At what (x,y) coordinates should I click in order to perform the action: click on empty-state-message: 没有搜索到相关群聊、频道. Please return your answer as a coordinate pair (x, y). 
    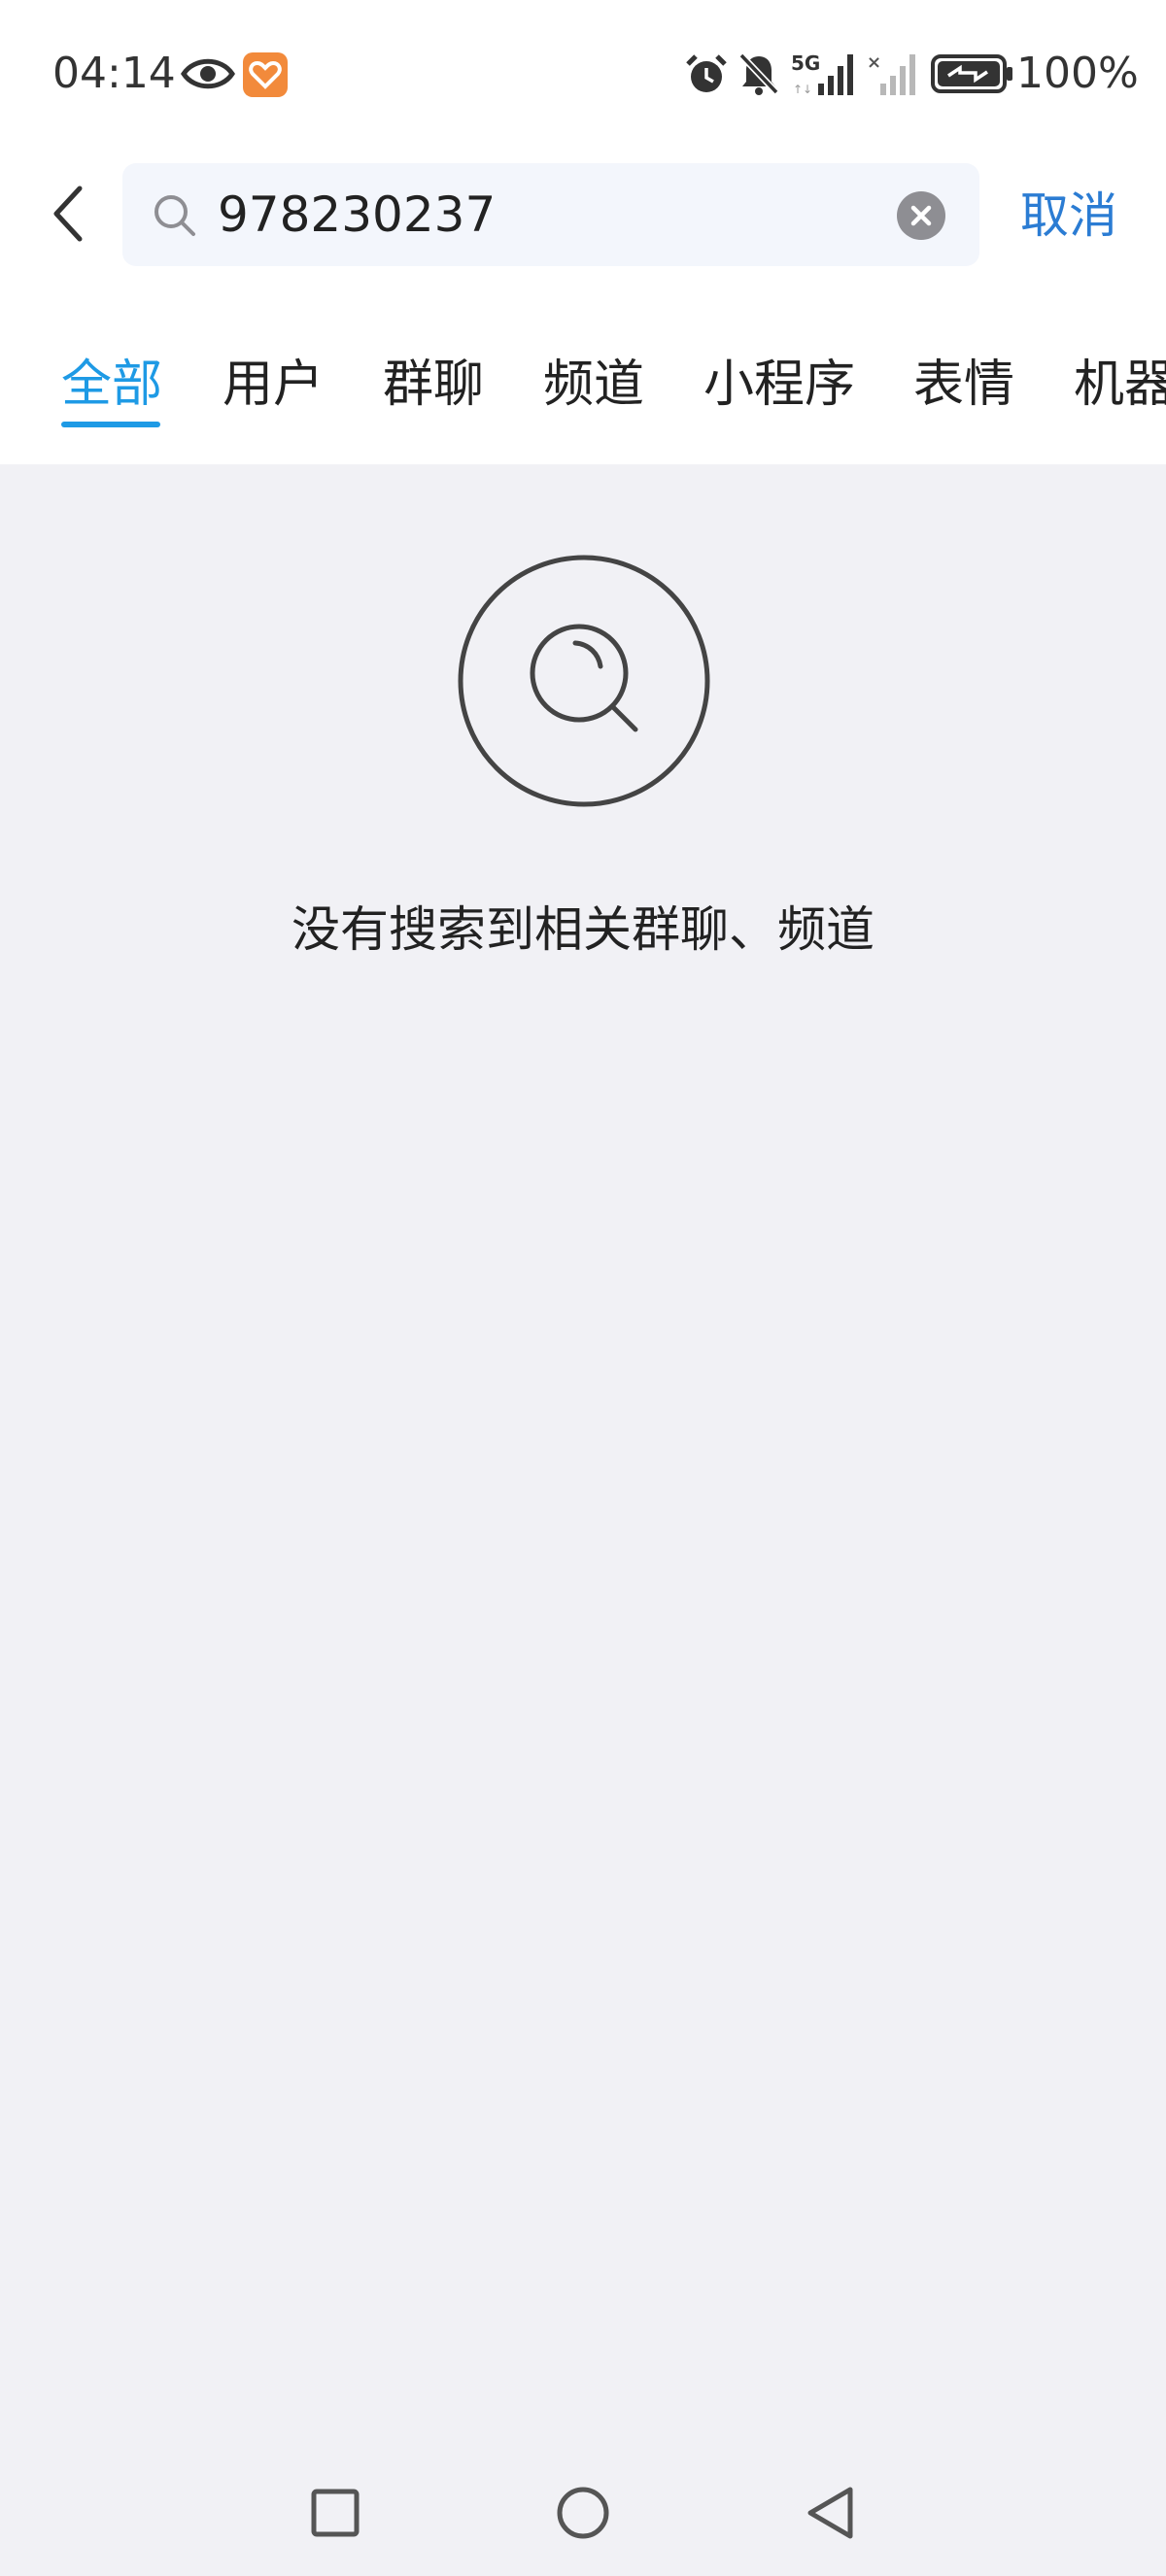
    Looking at the image, I should click on (583, 929).